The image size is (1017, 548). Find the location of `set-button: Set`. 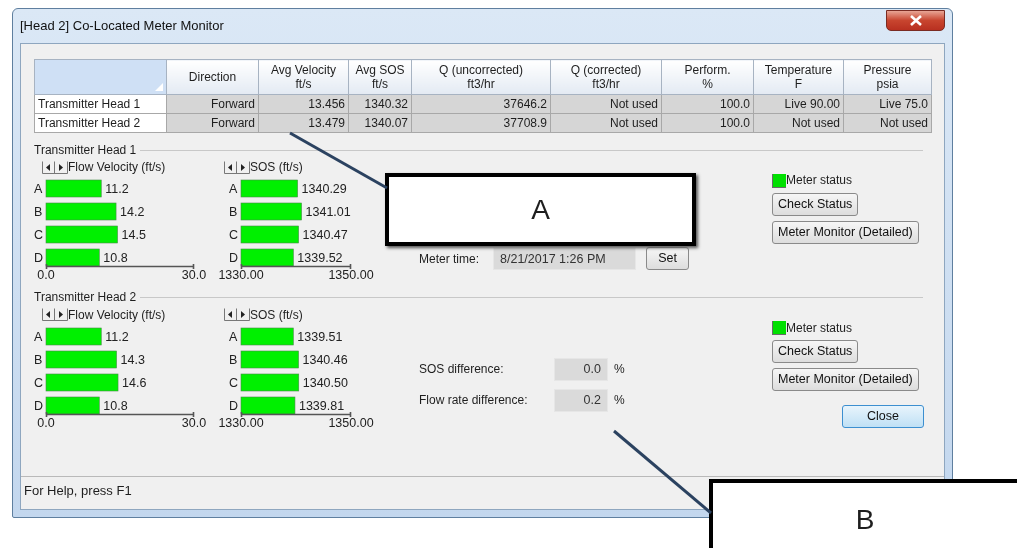

set-button: Set is located at coordinates (667, 259).